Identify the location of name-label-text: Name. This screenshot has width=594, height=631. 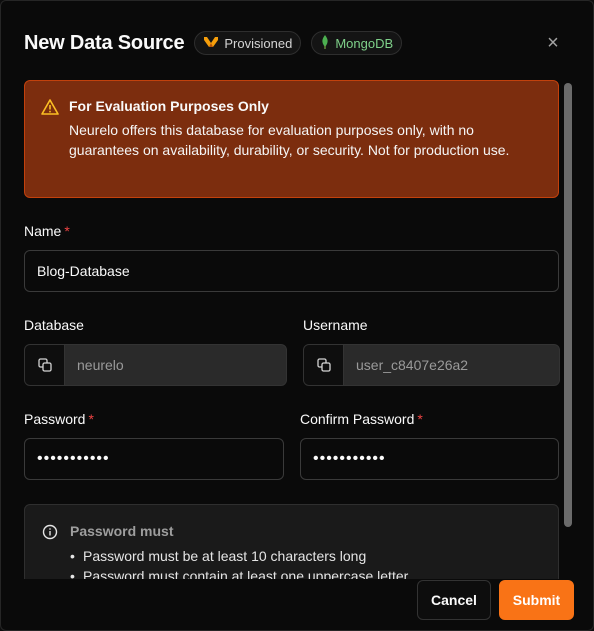
(43, 231).